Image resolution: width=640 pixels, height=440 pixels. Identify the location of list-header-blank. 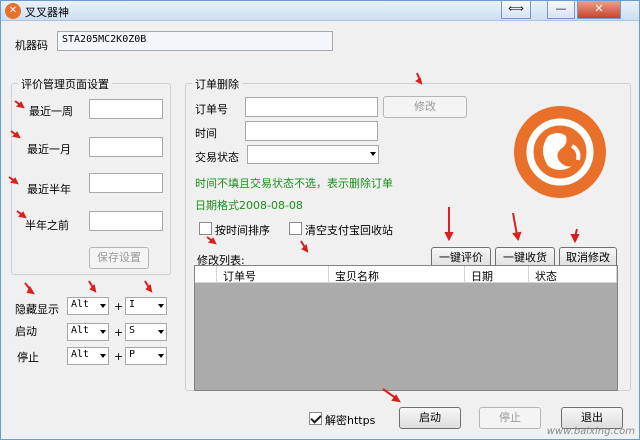
(206, 274).